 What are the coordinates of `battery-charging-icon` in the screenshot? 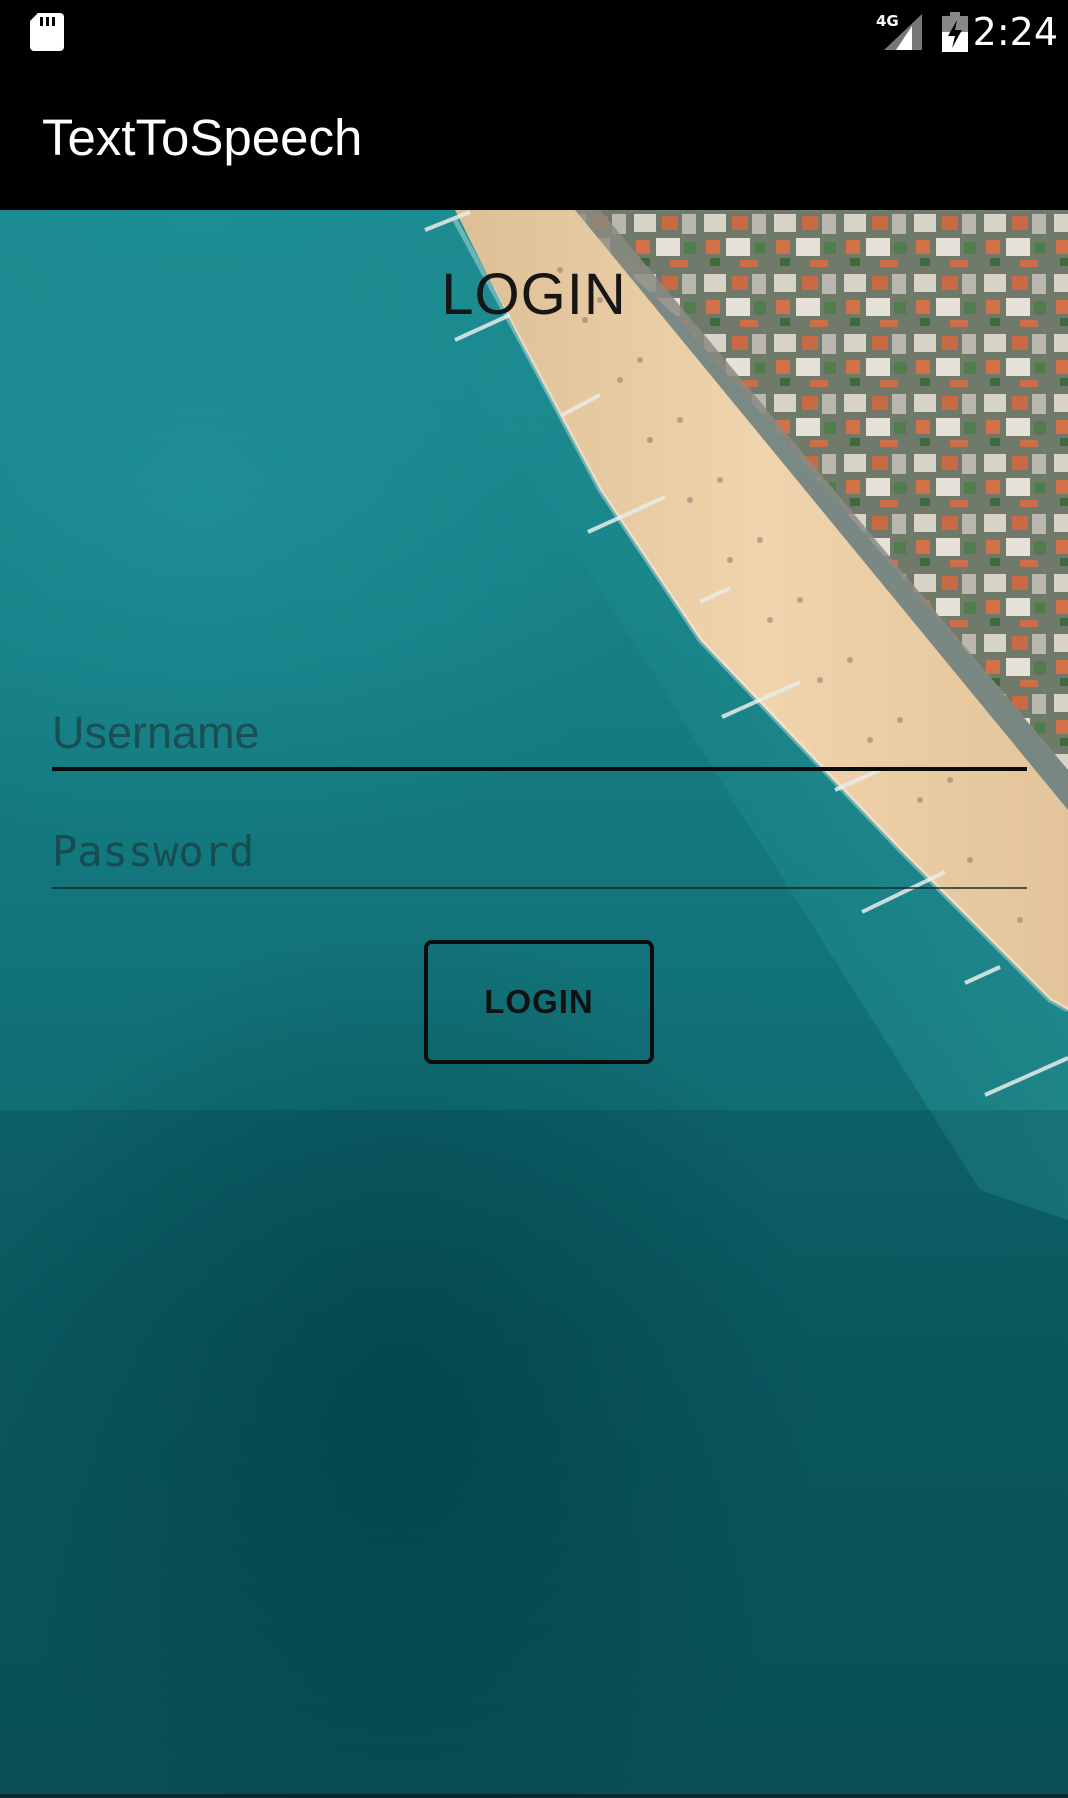 It's located at (955, 32).